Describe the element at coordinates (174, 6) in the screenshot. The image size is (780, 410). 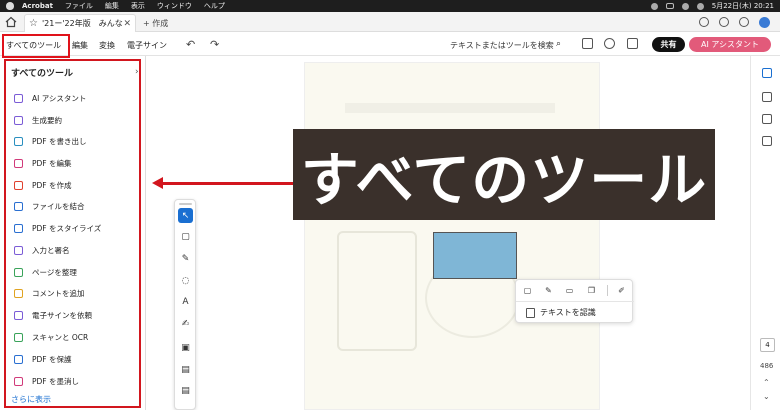
I see `menu-window: ウィンドウ` at that location.